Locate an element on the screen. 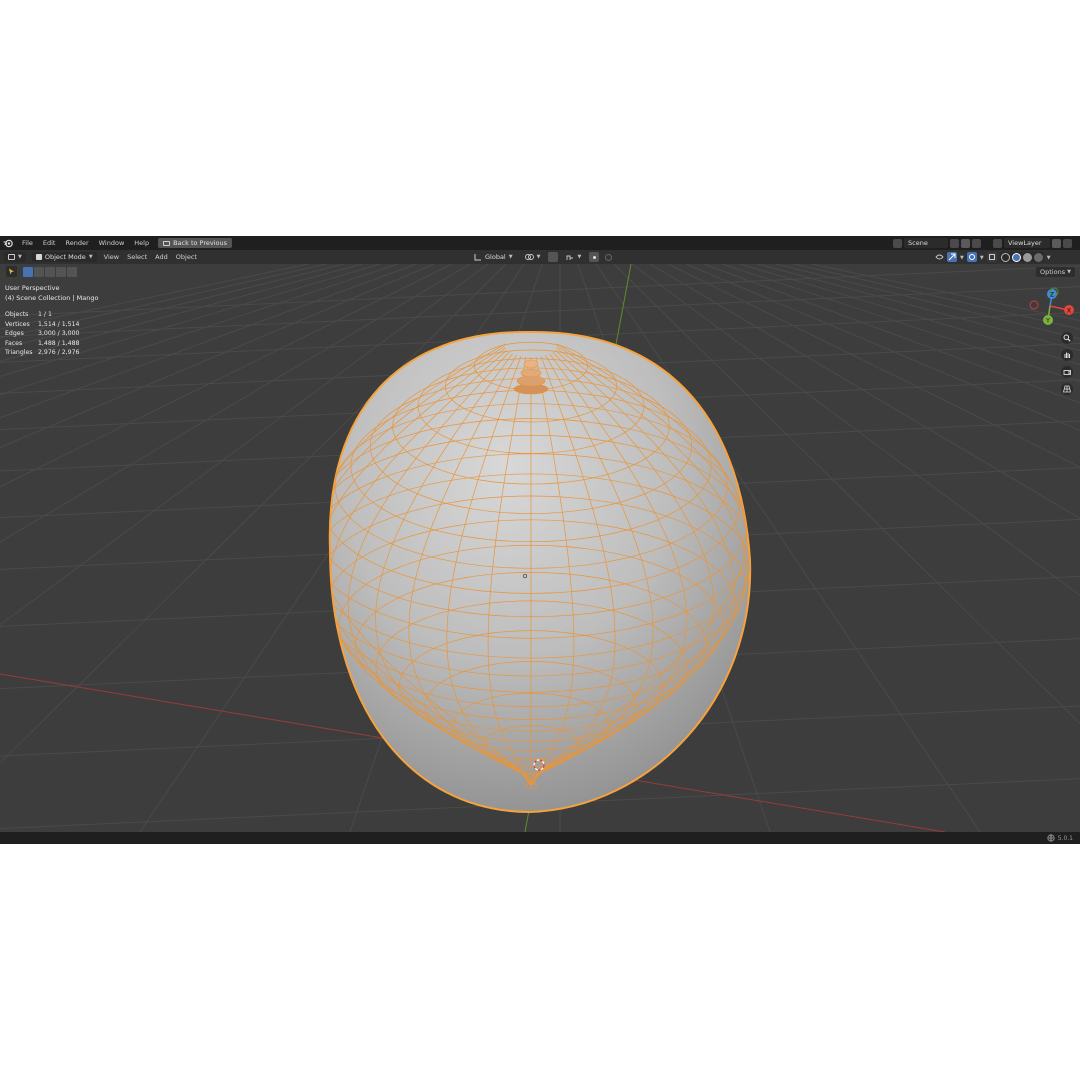  visibility-dropdown is located at coordinates (939, 257).